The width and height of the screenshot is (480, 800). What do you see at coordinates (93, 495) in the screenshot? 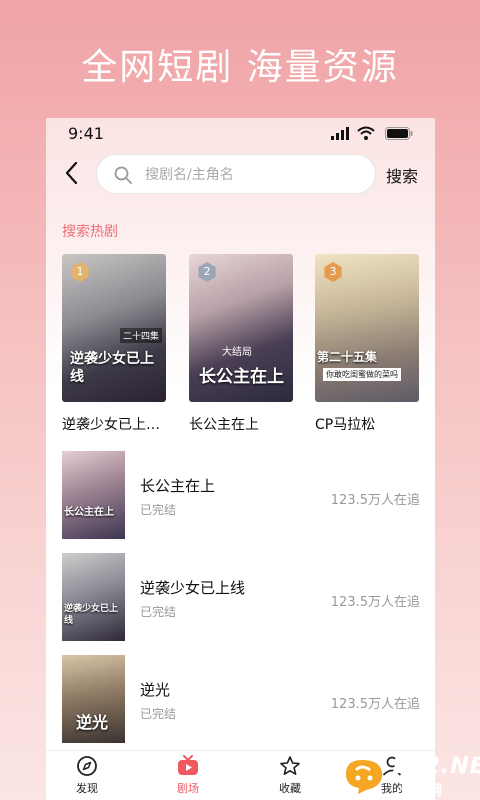
I see `list-cover-image: 长公主在上` at bounding box center [93, 495].